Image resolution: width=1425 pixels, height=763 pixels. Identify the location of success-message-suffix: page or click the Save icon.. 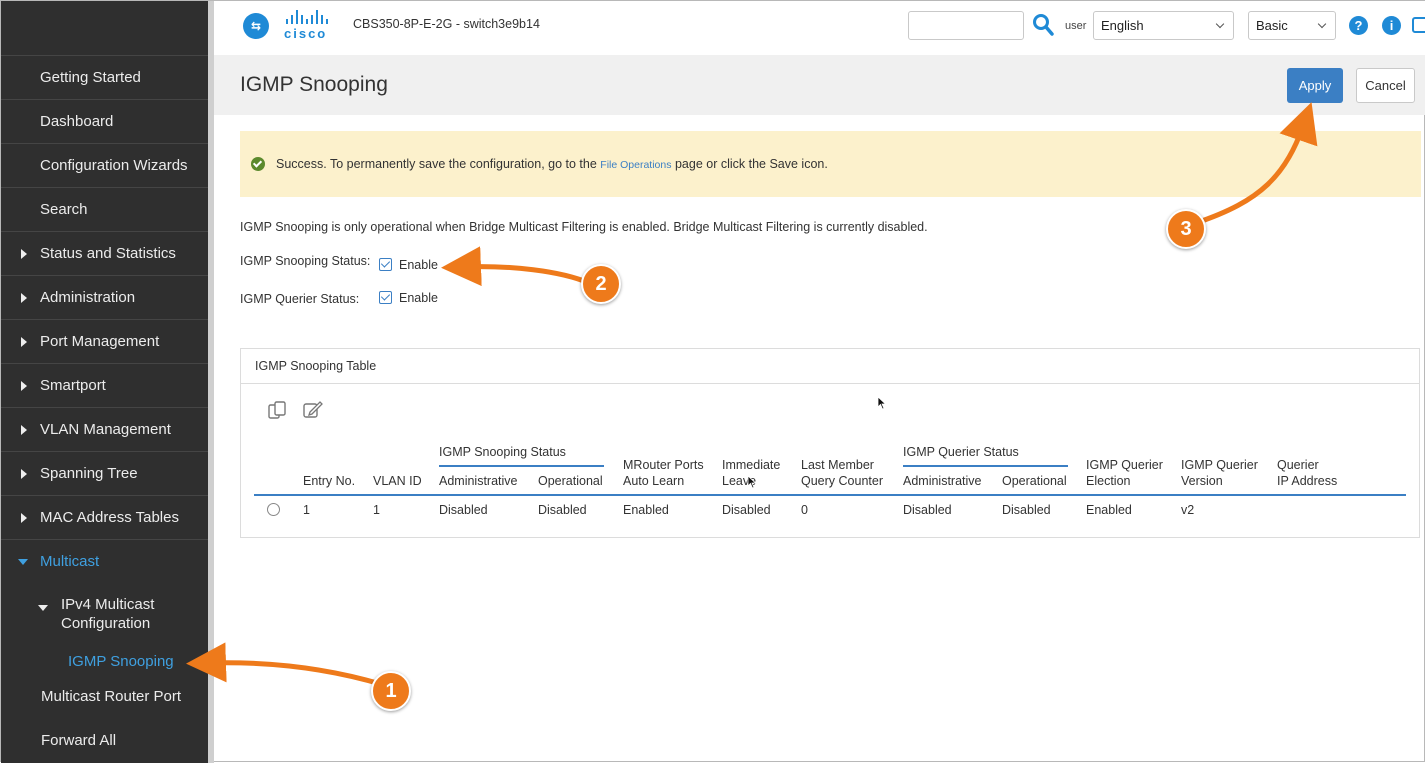
(749, 164).